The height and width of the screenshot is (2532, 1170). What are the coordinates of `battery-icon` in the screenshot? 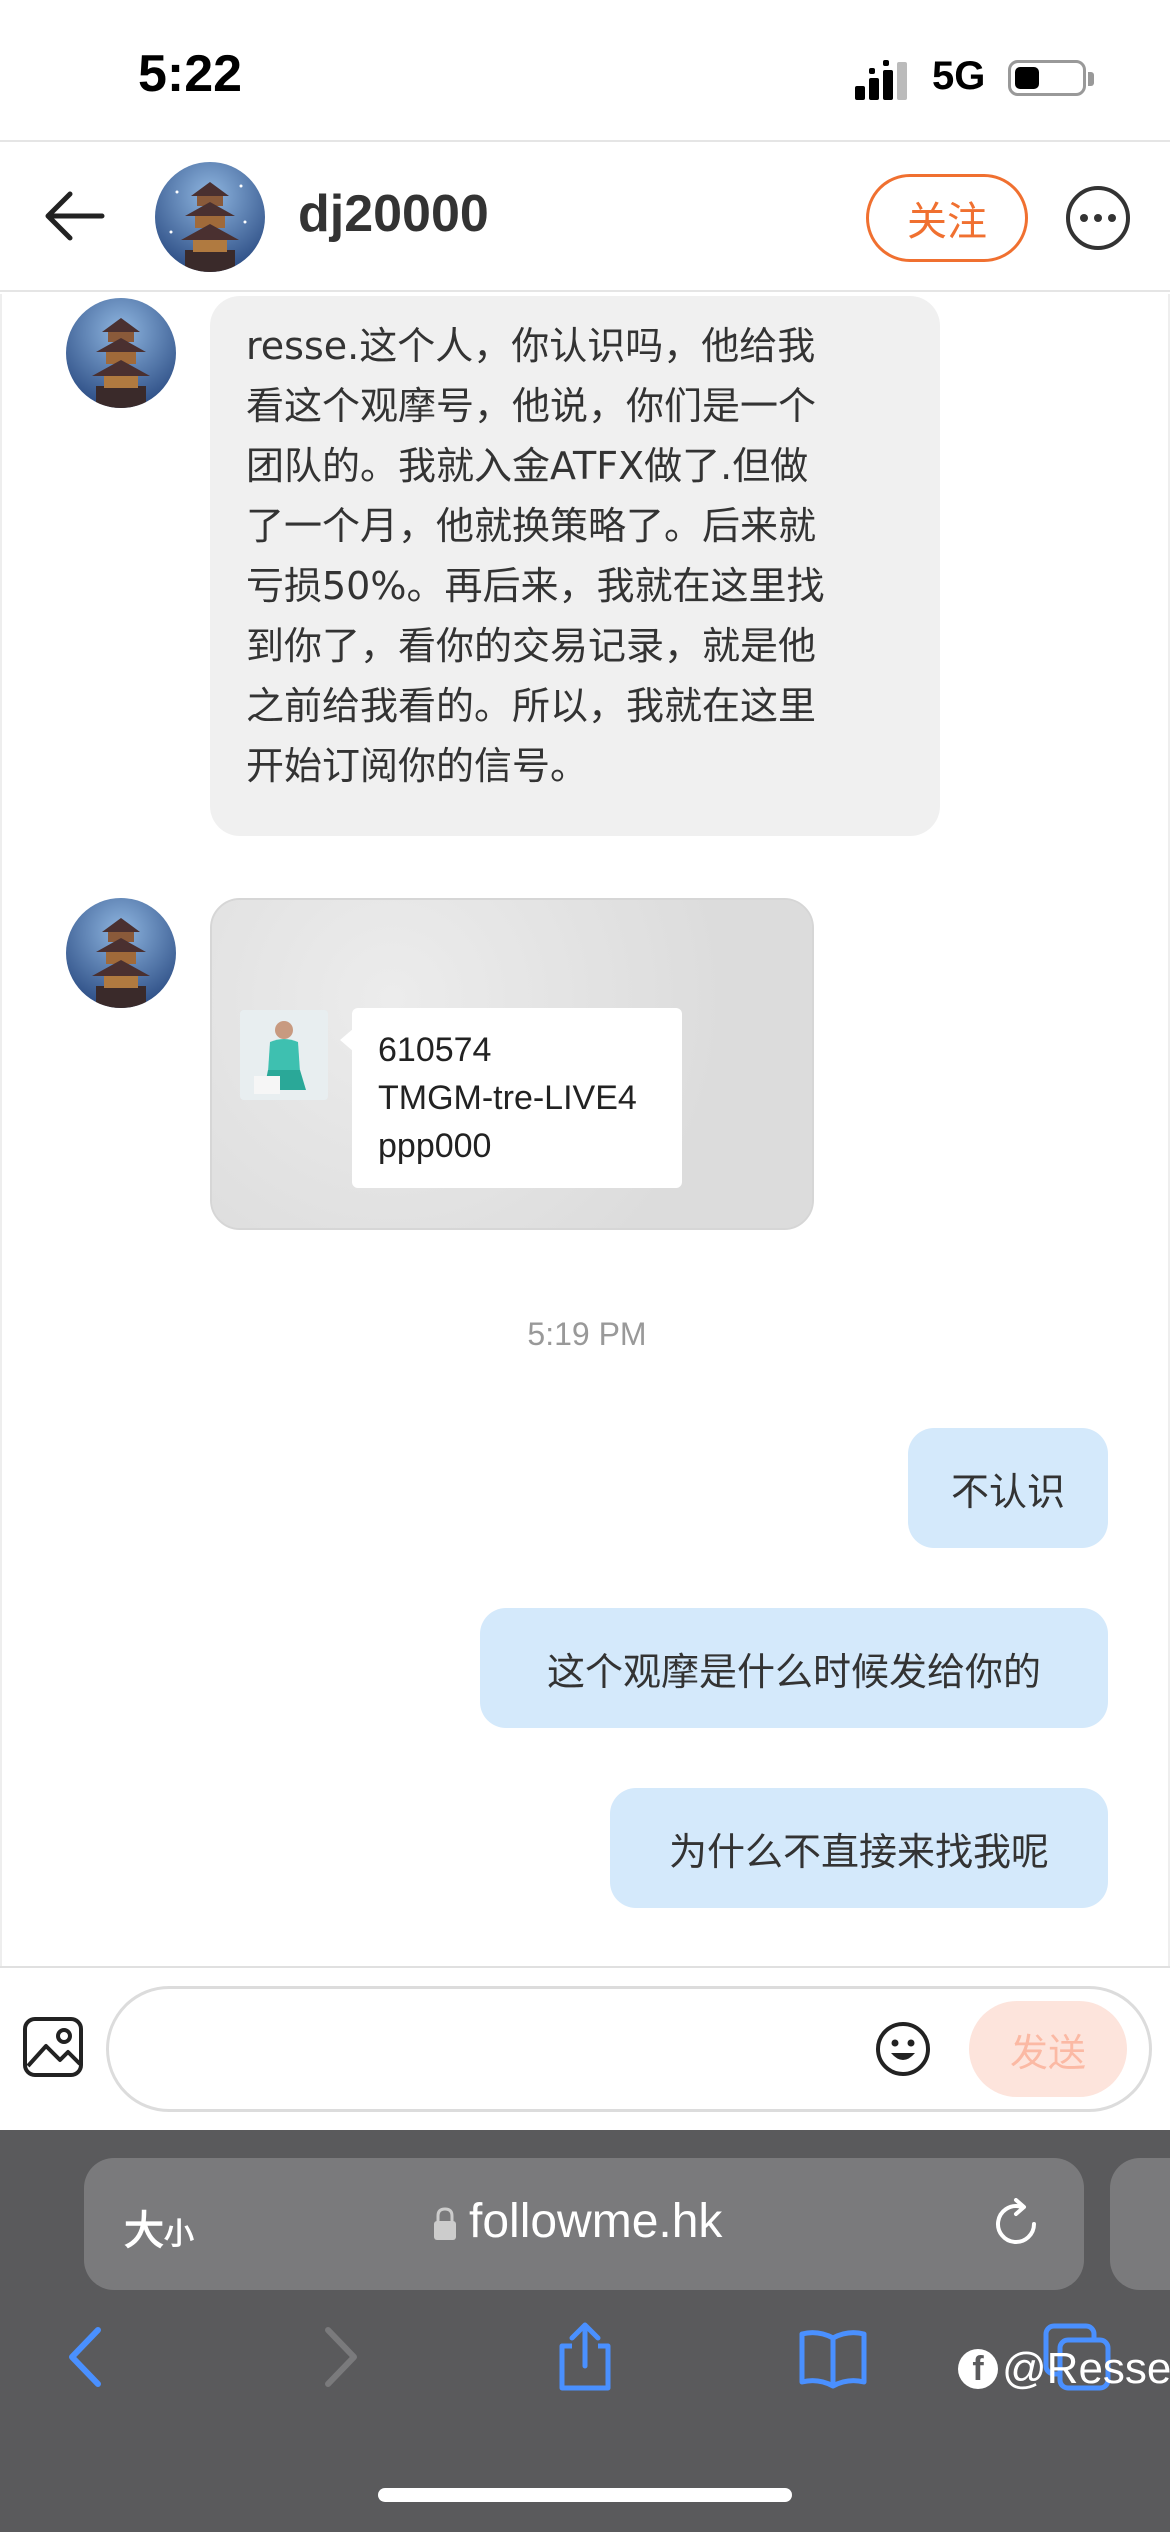 It's located at (1047, 78).